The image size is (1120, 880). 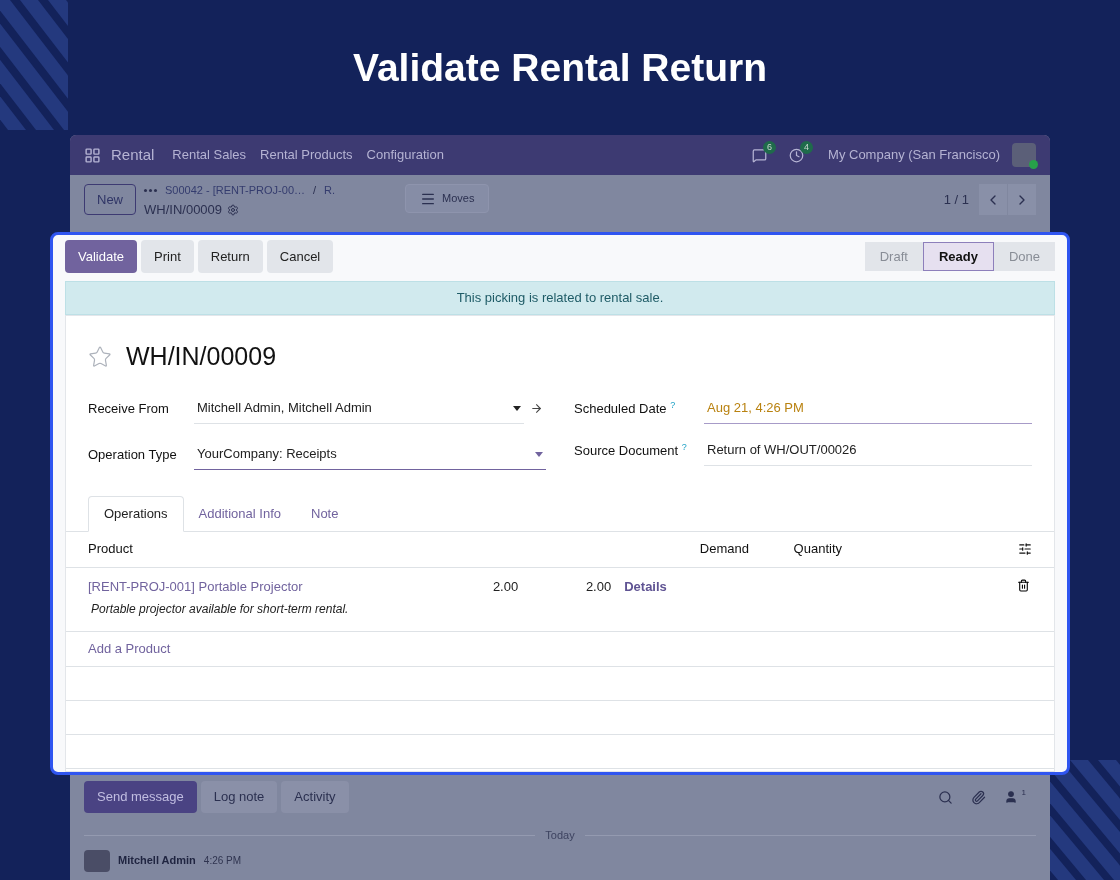 I want to click on many2one-field: Mitchell Admin, Mitchell Admin, so click(x=359, y=408).